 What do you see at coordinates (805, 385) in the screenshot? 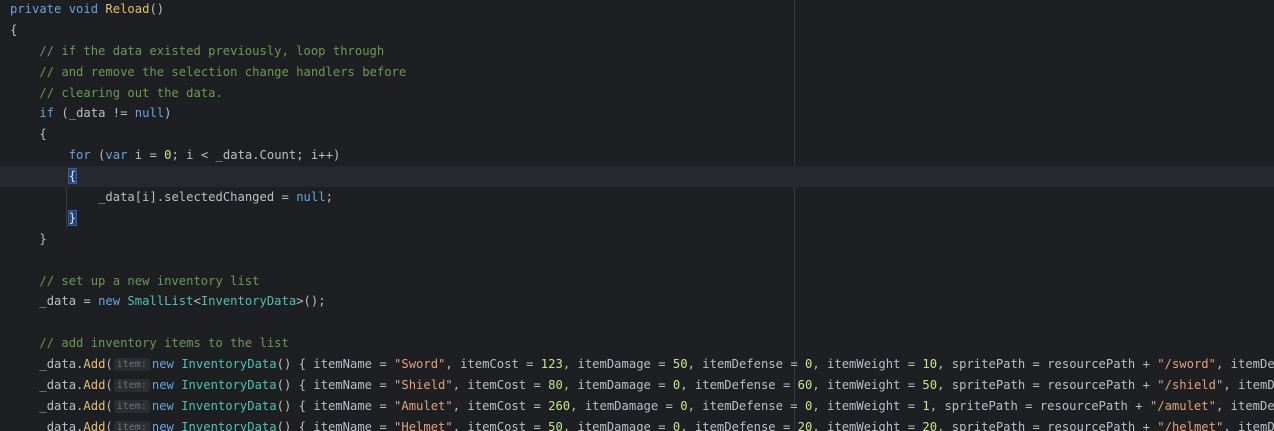
I see `number-literal: 60` at bounding box center [805, 385].